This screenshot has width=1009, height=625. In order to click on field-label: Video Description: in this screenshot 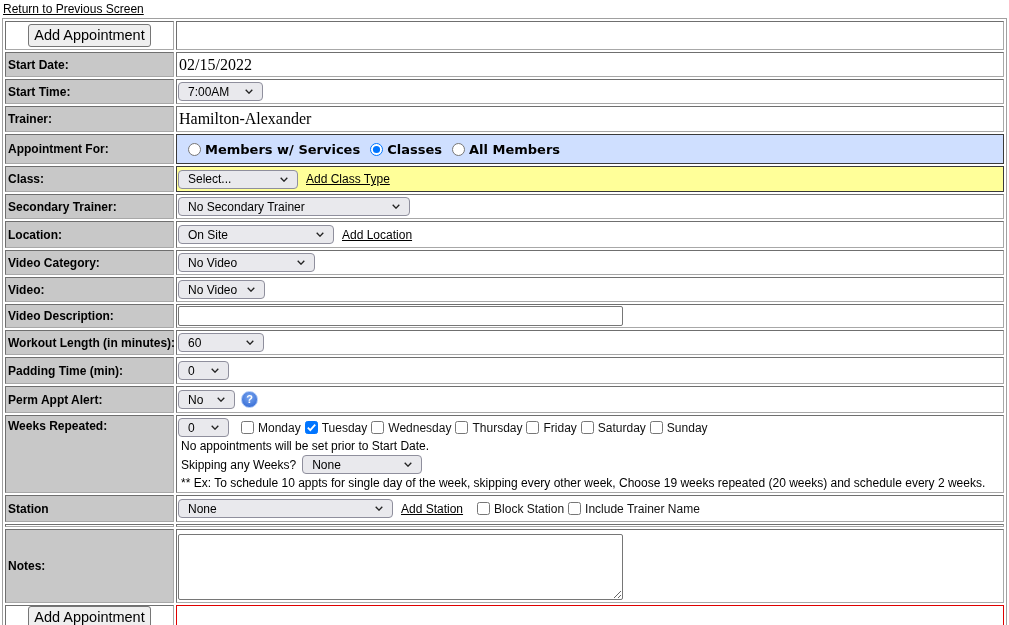, I will do `click(89, 316)`.